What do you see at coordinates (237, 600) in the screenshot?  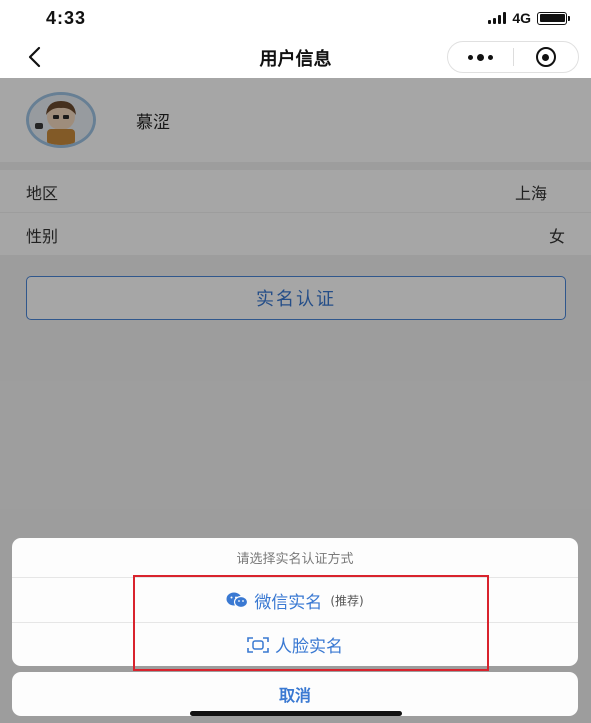 I see `wechat-icon` at bounding box center [237, 600].